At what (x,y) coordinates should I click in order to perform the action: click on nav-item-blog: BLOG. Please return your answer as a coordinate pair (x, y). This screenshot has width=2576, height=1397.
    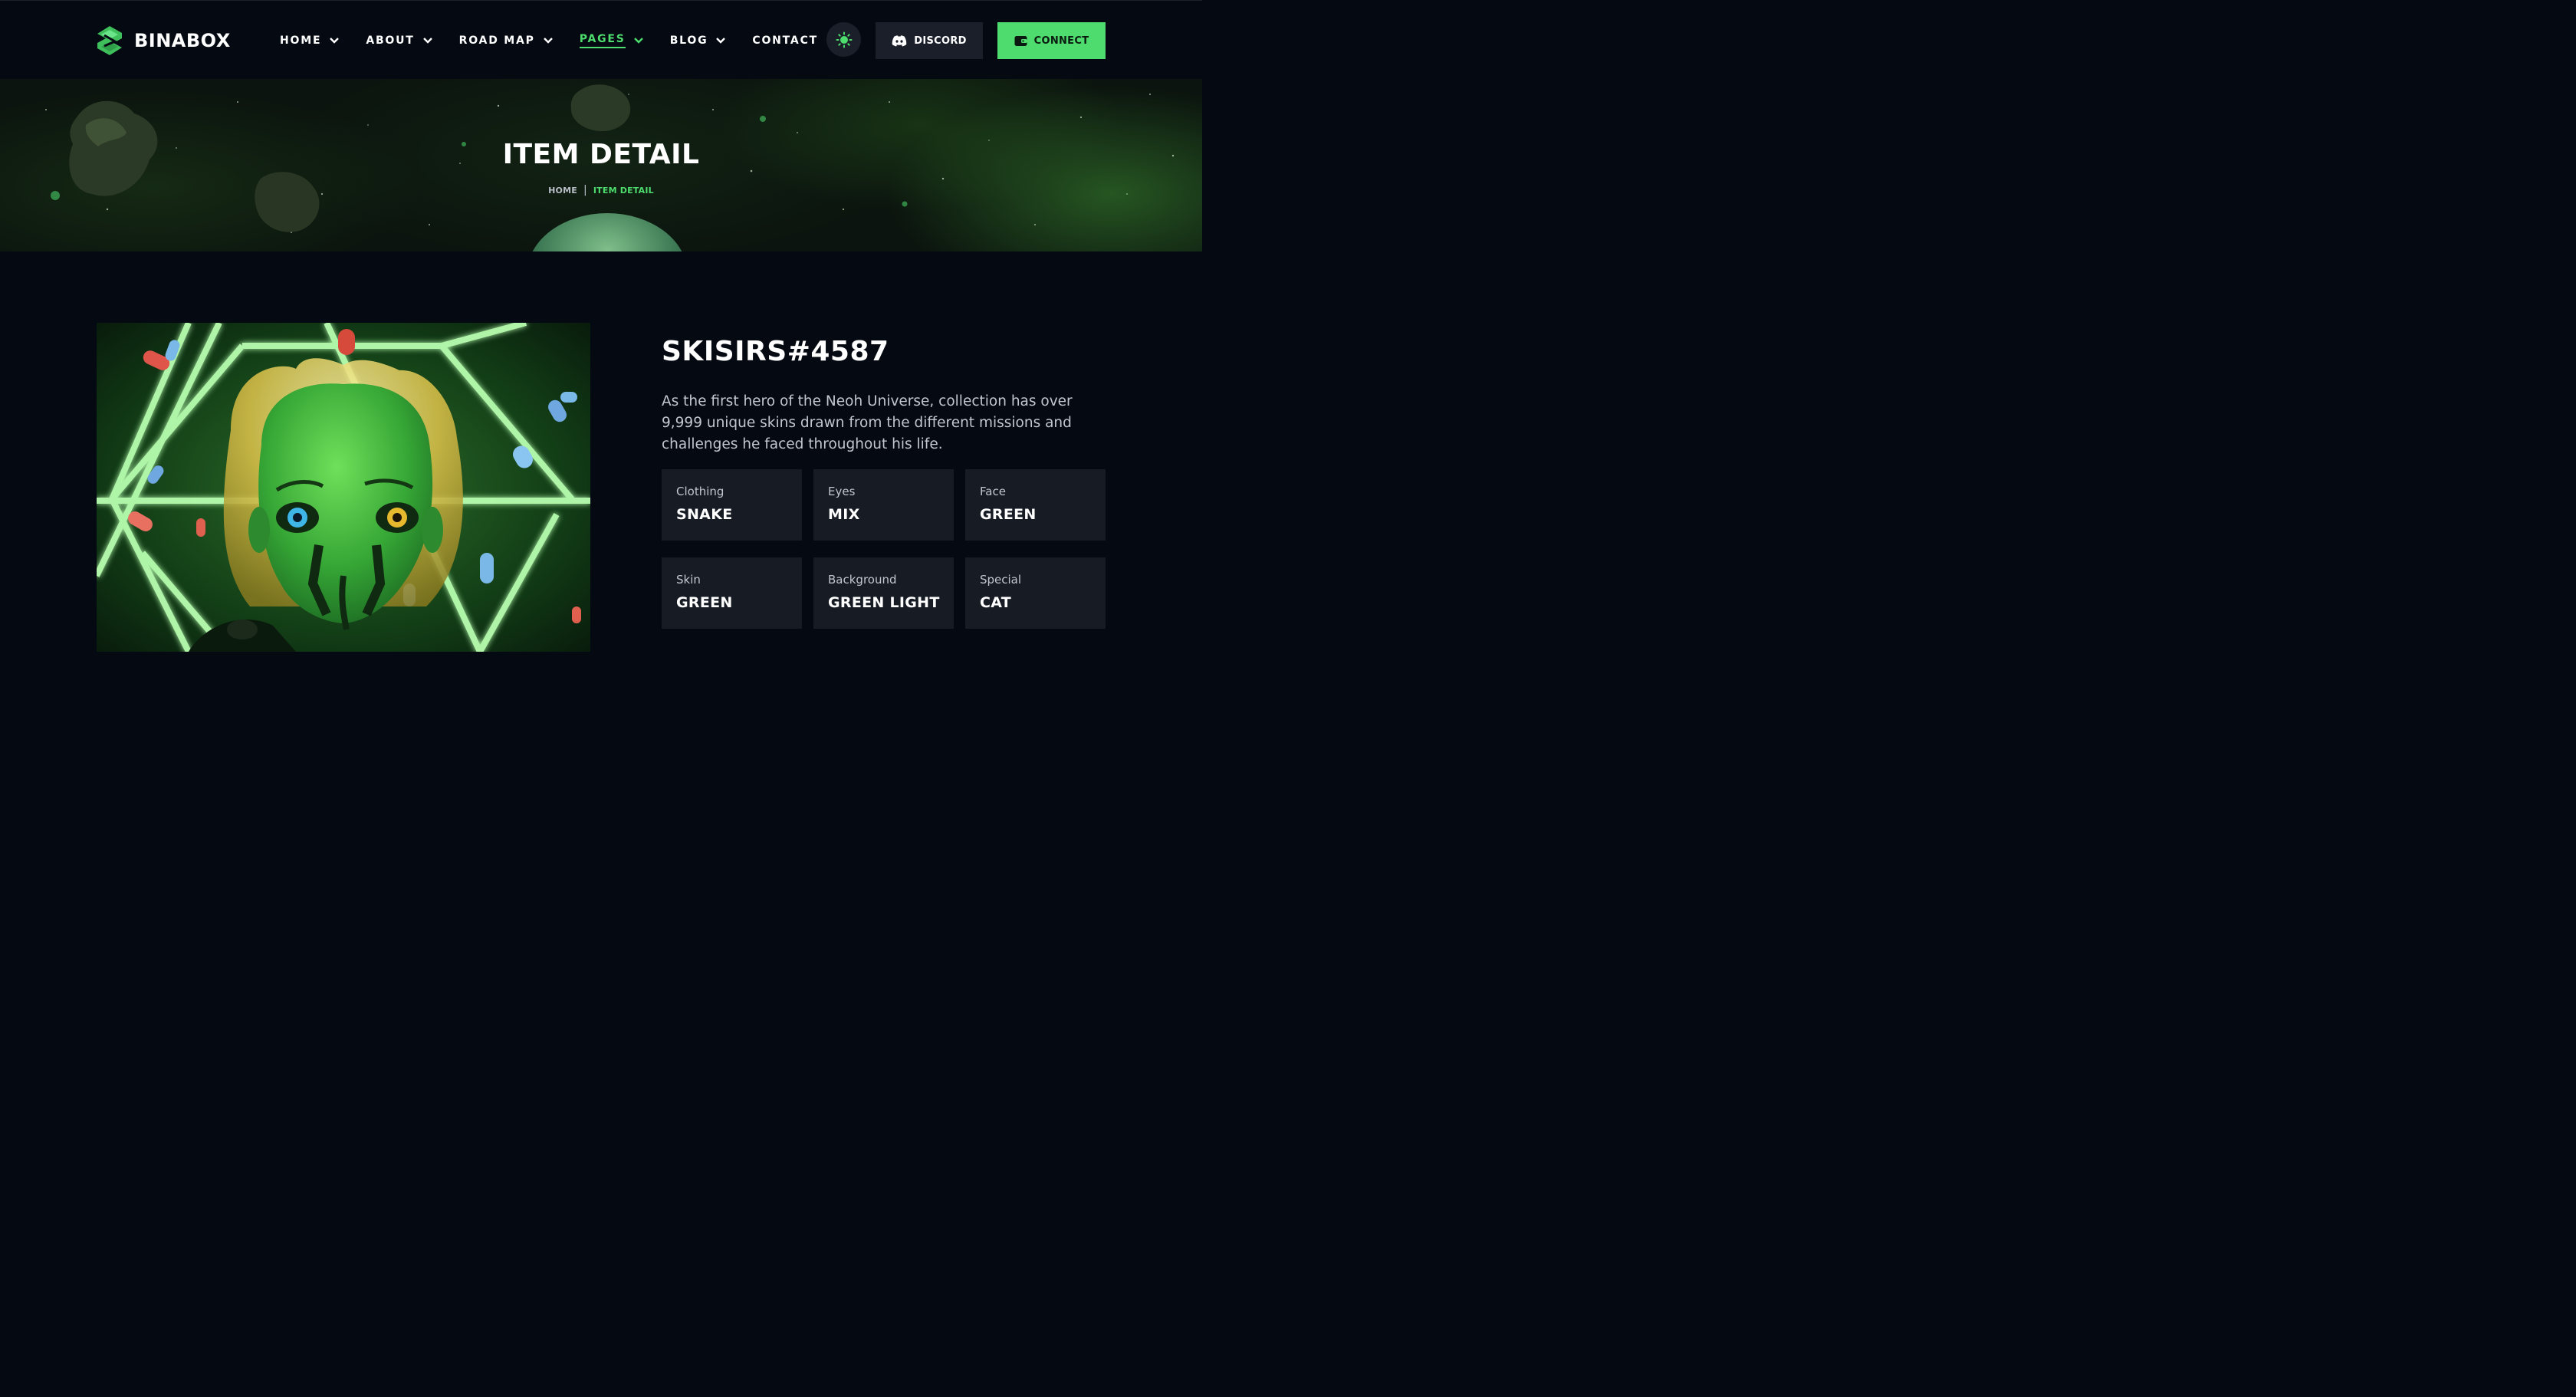
    Looking at the image, I should click on (698, 40).